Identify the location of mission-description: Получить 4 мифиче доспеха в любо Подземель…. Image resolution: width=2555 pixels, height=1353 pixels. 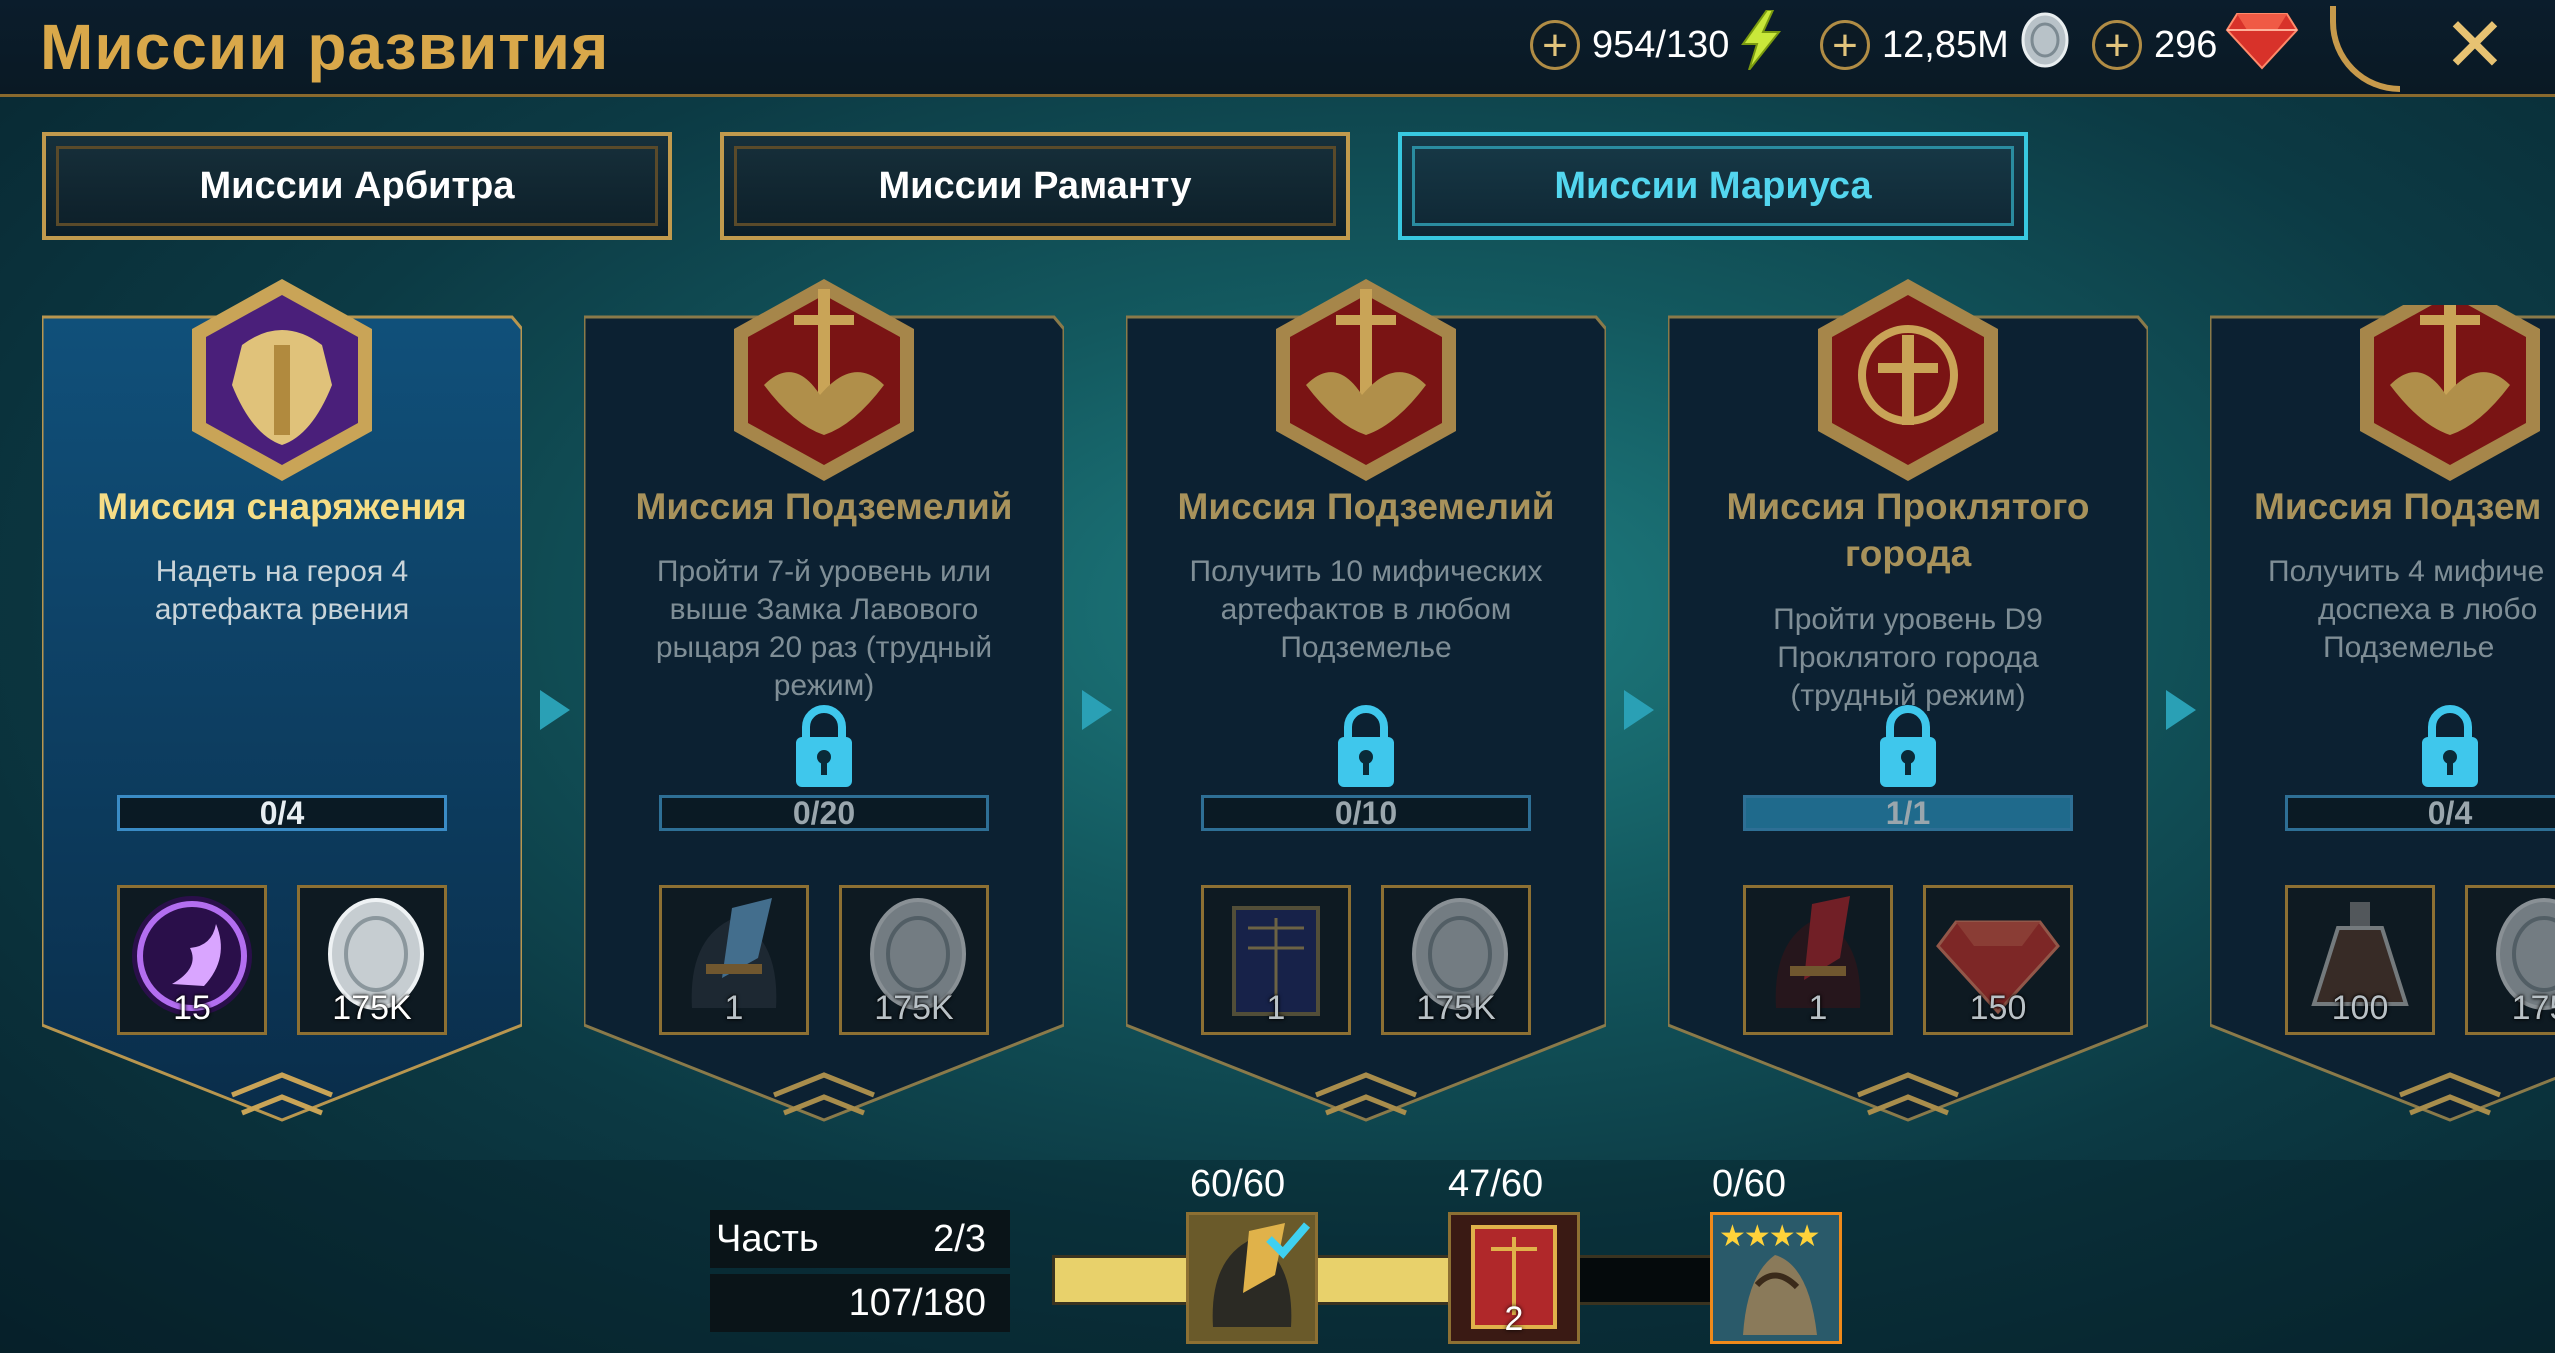
(2406, 609).